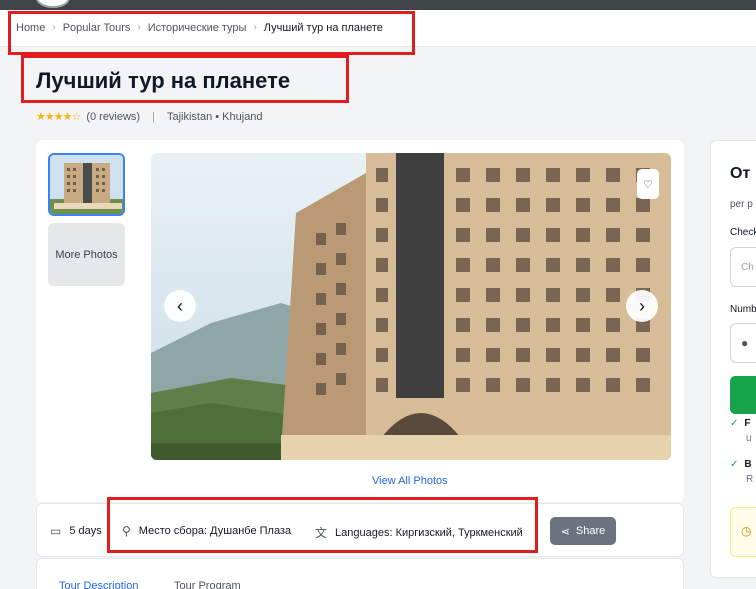 This screenshot has width=756, height=589. Describe the element at coordinates (429, 532) in the screenshot. I see `languages-text: Languages: Киргизский, Туркменский` at that location.